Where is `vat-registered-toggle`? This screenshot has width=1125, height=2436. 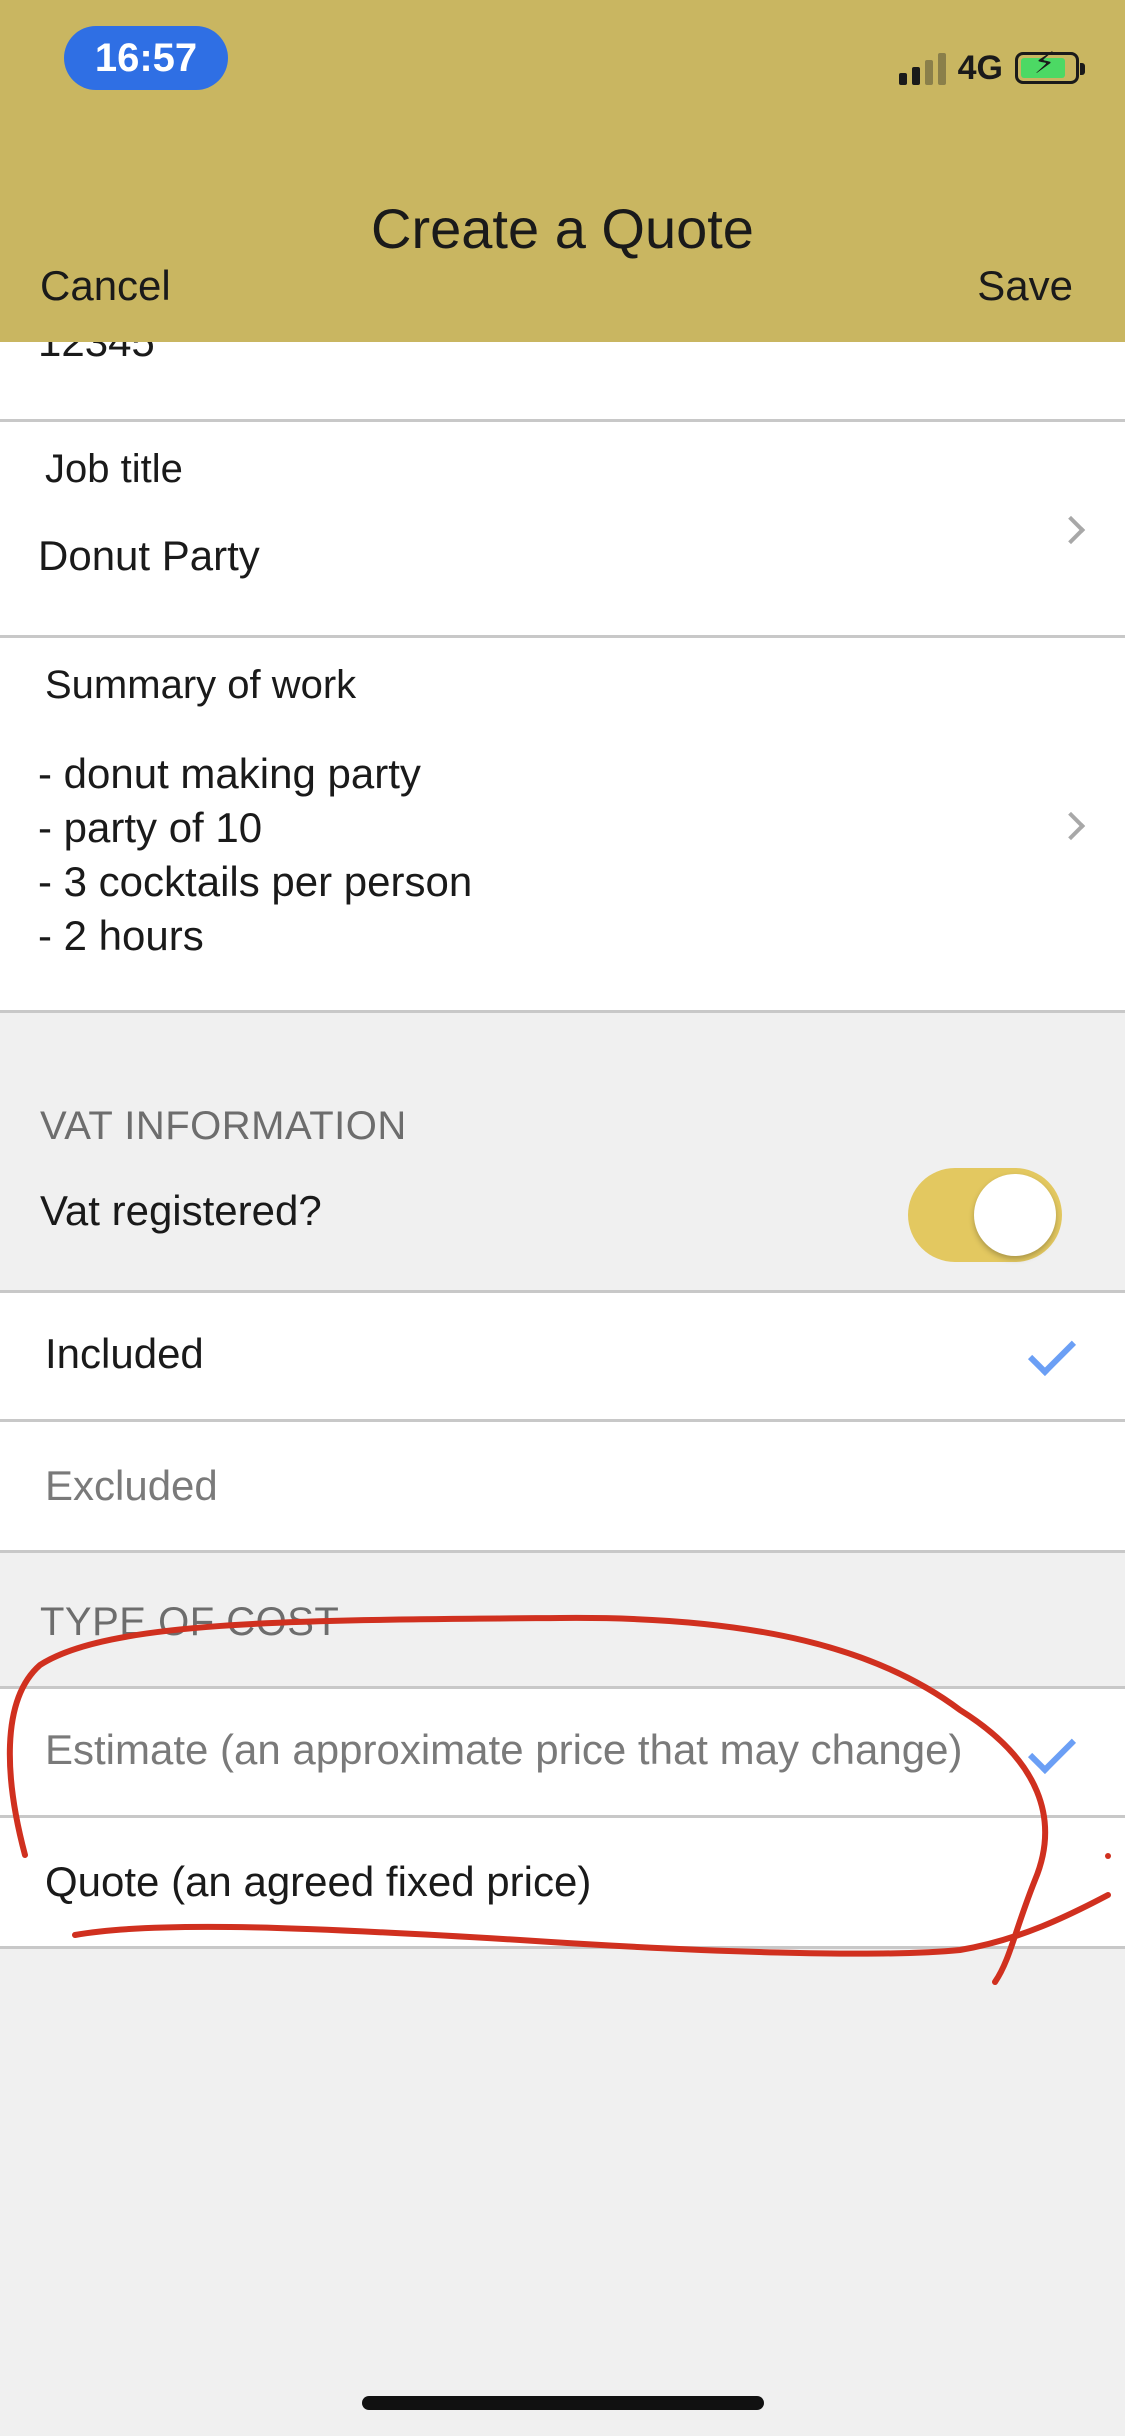 vat-registered-toggle is located at coordinates (985, 1215).